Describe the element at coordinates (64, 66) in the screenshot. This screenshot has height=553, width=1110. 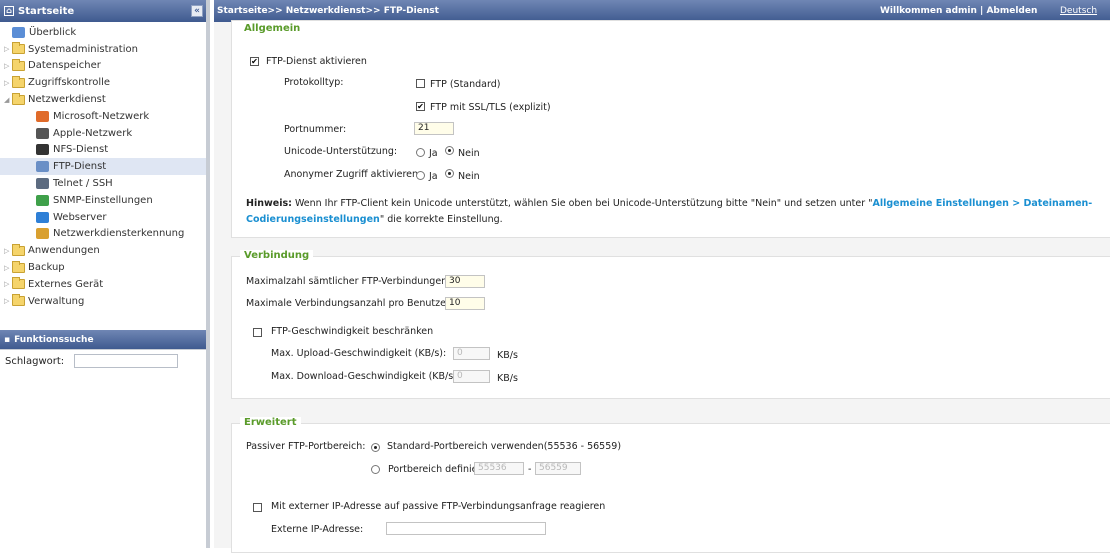
I see `sidebar-item-label: Datenspeicher` at that location.